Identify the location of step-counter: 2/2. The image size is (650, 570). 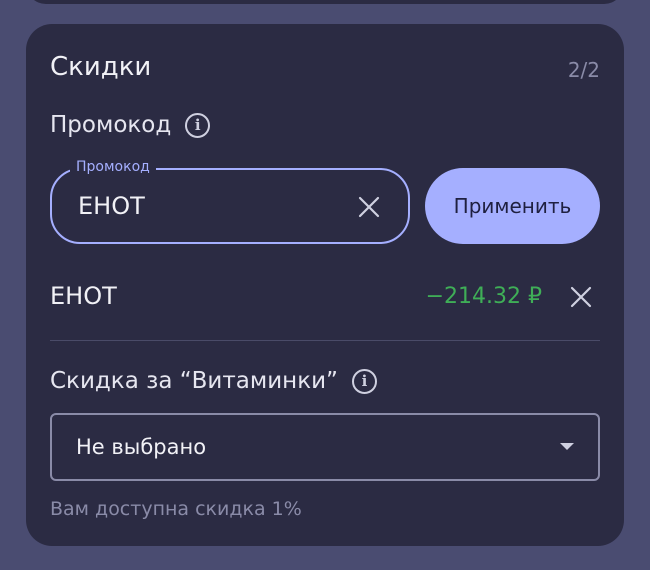
(583, 70).